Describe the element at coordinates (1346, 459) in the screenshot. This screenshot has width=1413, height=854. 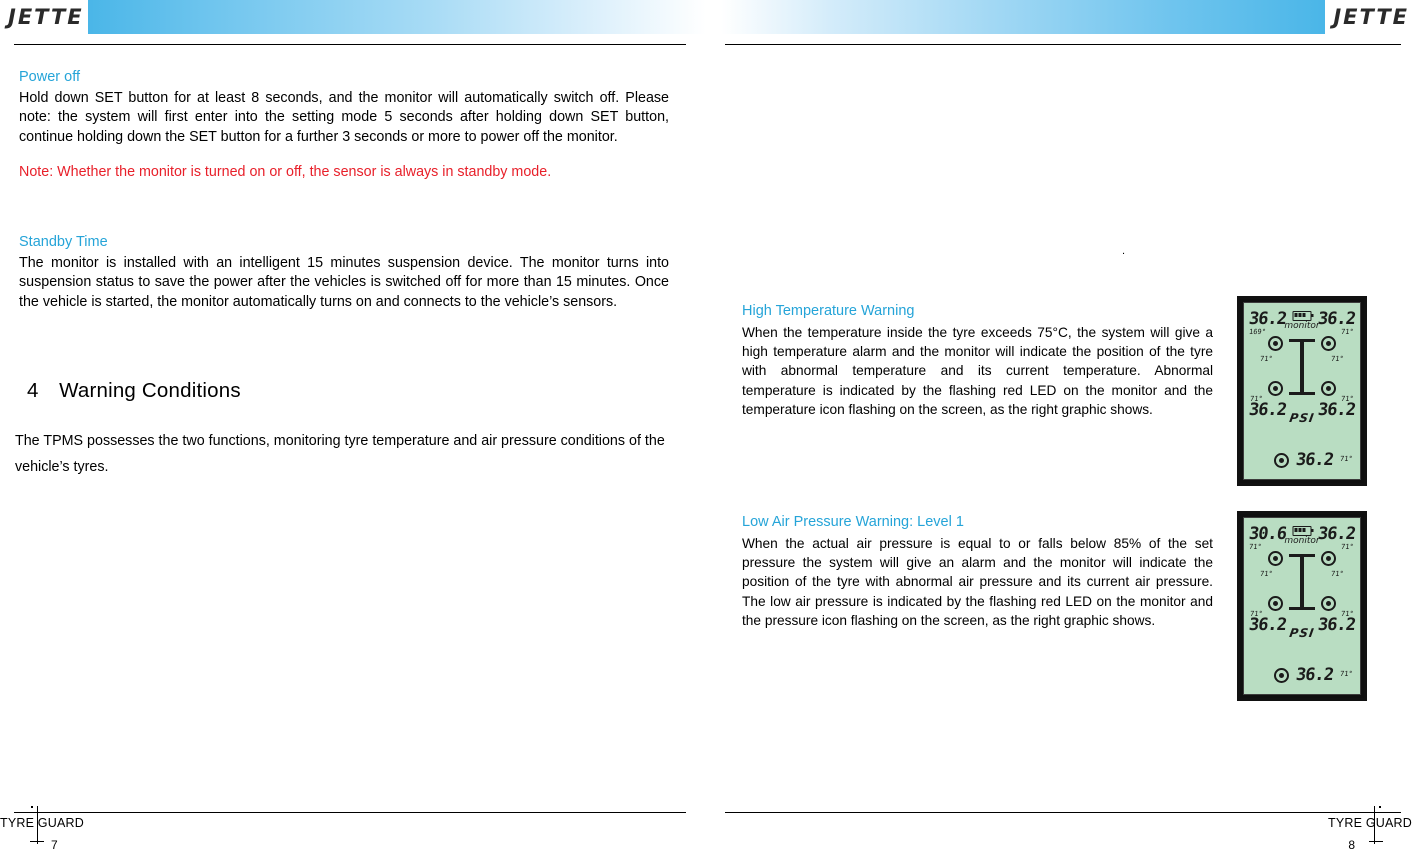
I see `lcd-spare-temp: 71°` at that location.